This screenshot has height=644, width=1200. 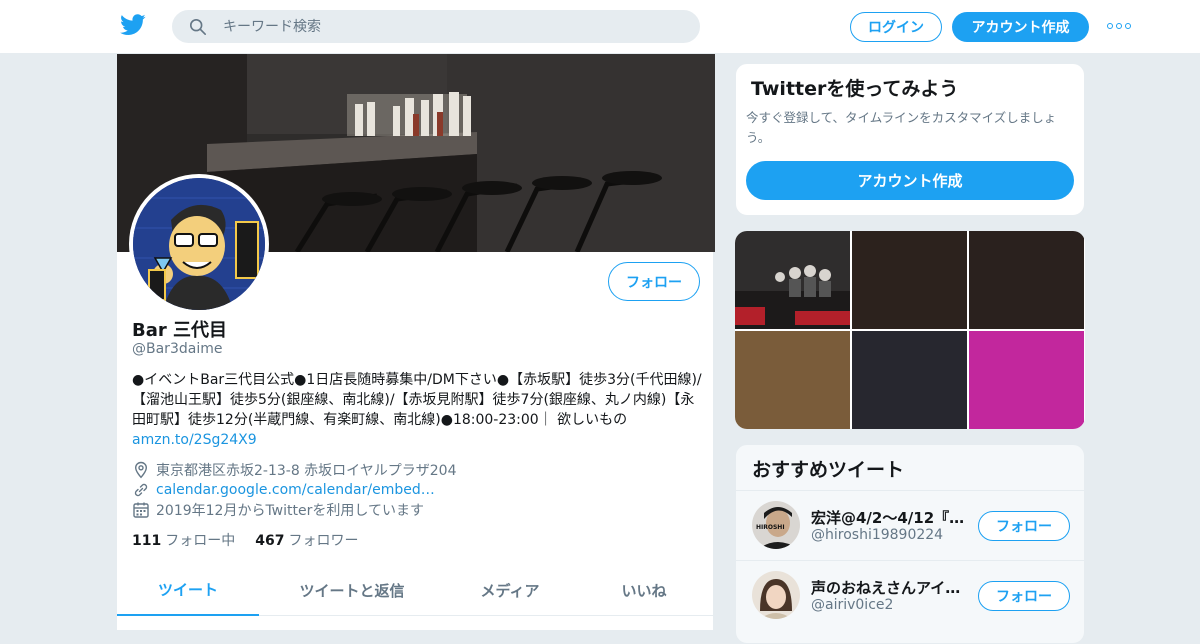 I want to click on profile-handle: @Bar3daime, so click(x=177, y=349).